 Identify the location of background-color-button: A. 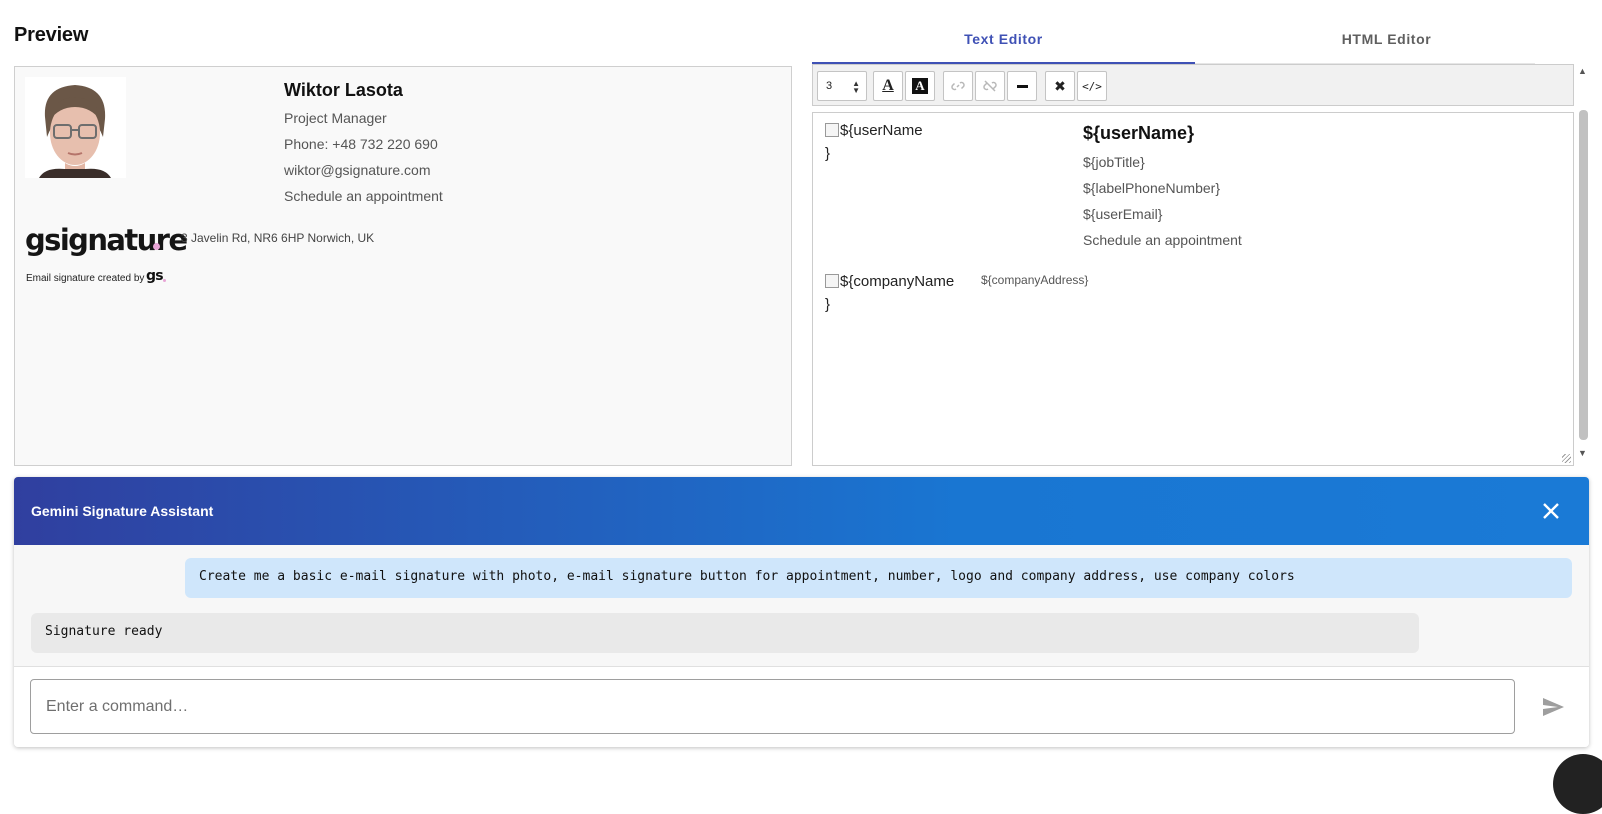
(920, 86).